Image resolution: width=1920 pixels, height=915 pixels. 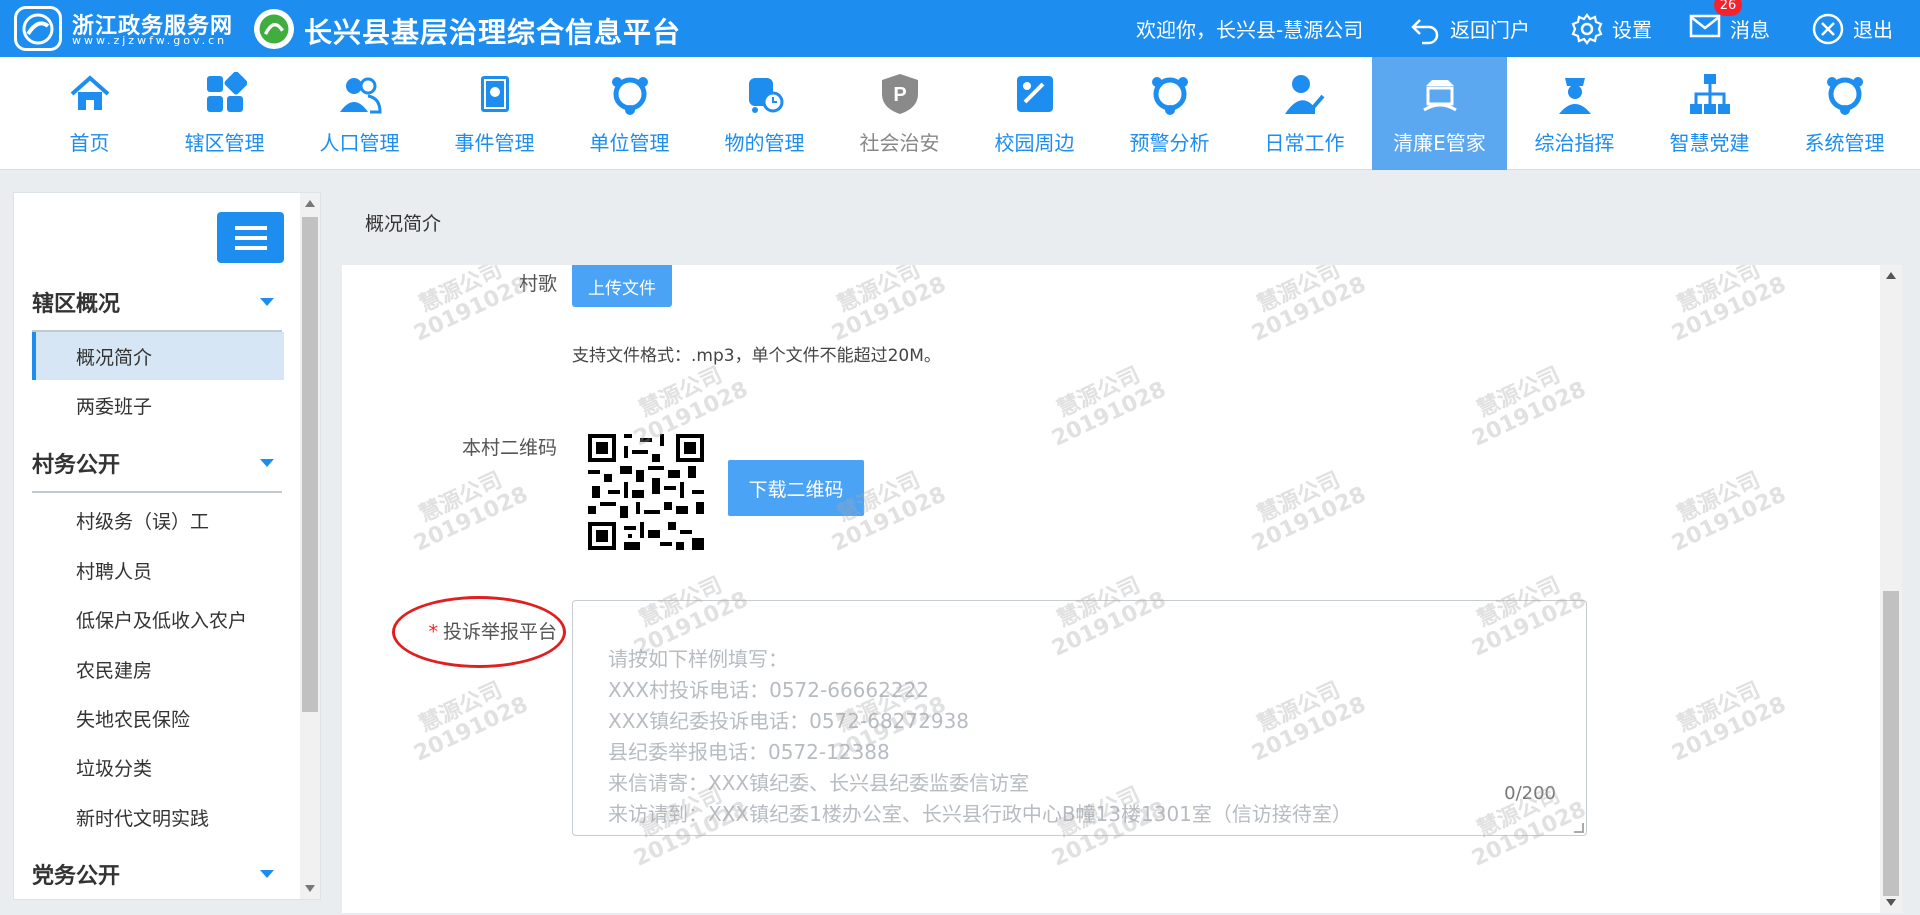 What do you see at coordinates (899, 113) in the screenshot?
I see `nav-item-security: P 社会治安` at bounding box center [899, 113].